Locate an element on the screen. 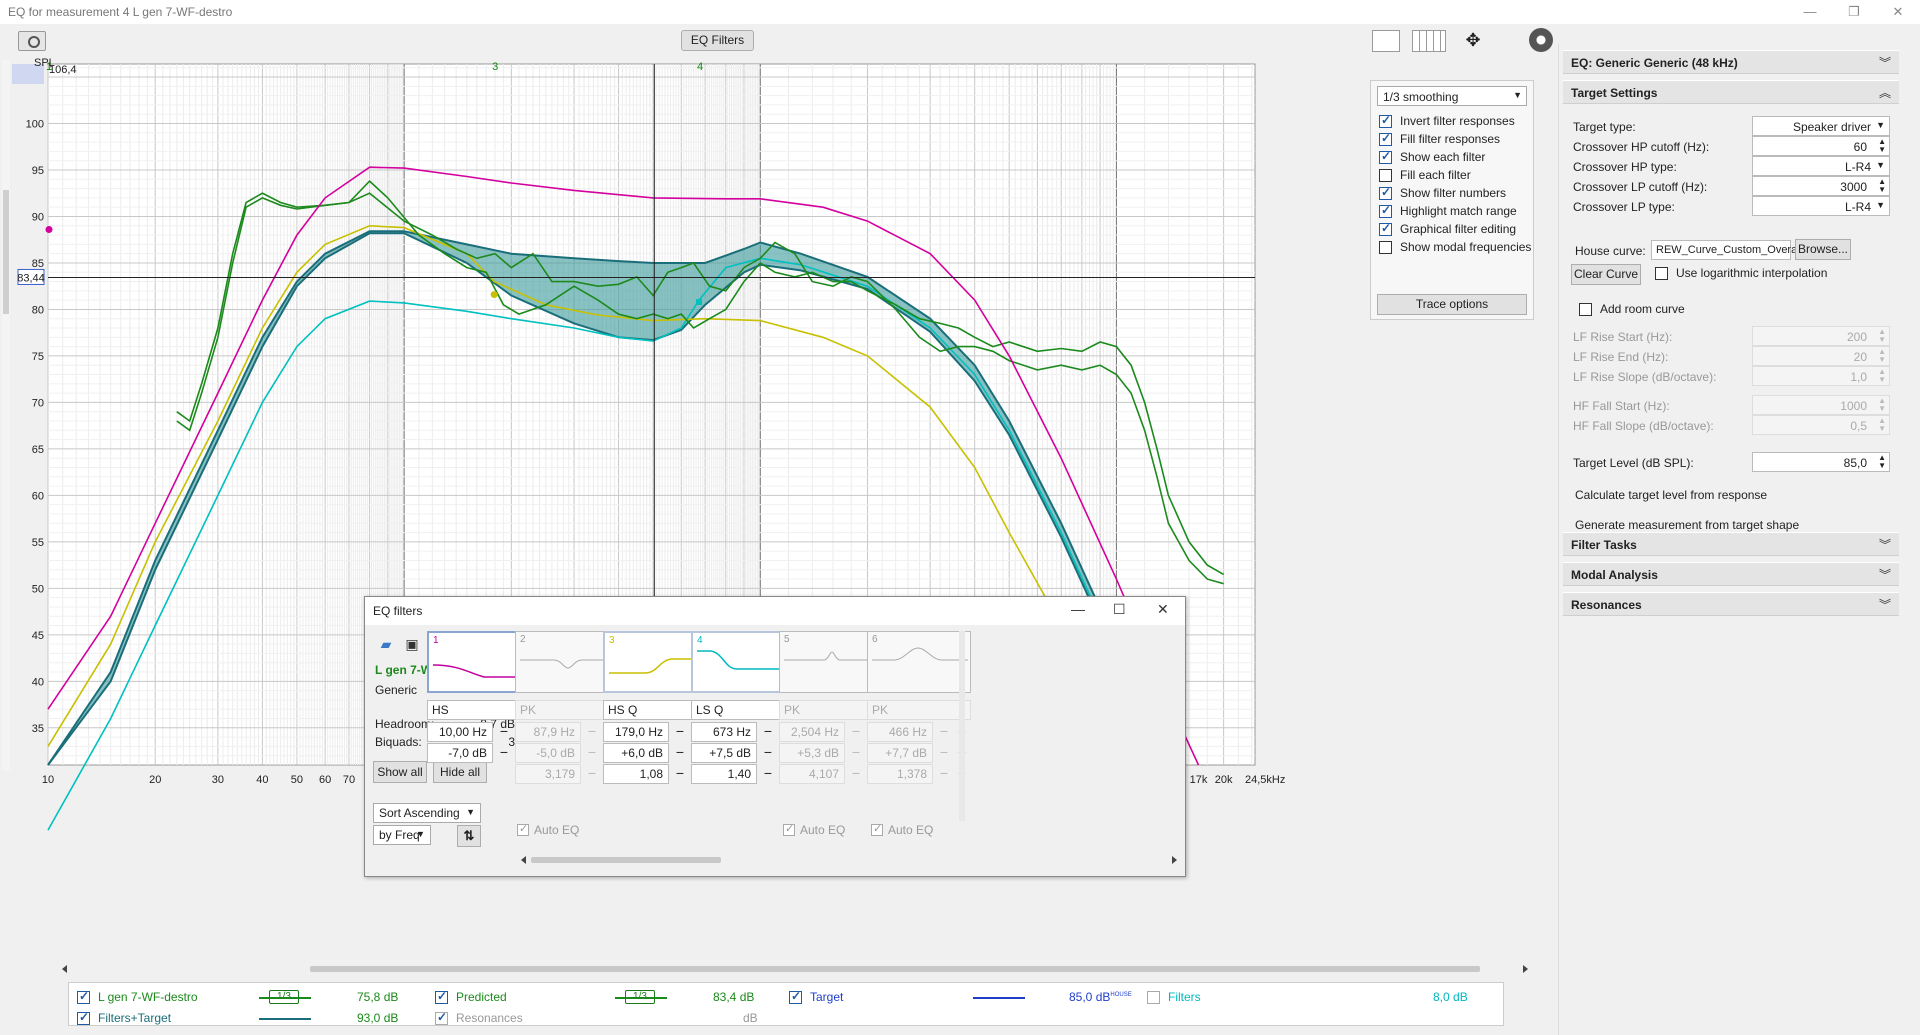 The height and width of the screenshot is (1035, 1920). hide-all-button: Hide all is located at coordinates (460, 772).